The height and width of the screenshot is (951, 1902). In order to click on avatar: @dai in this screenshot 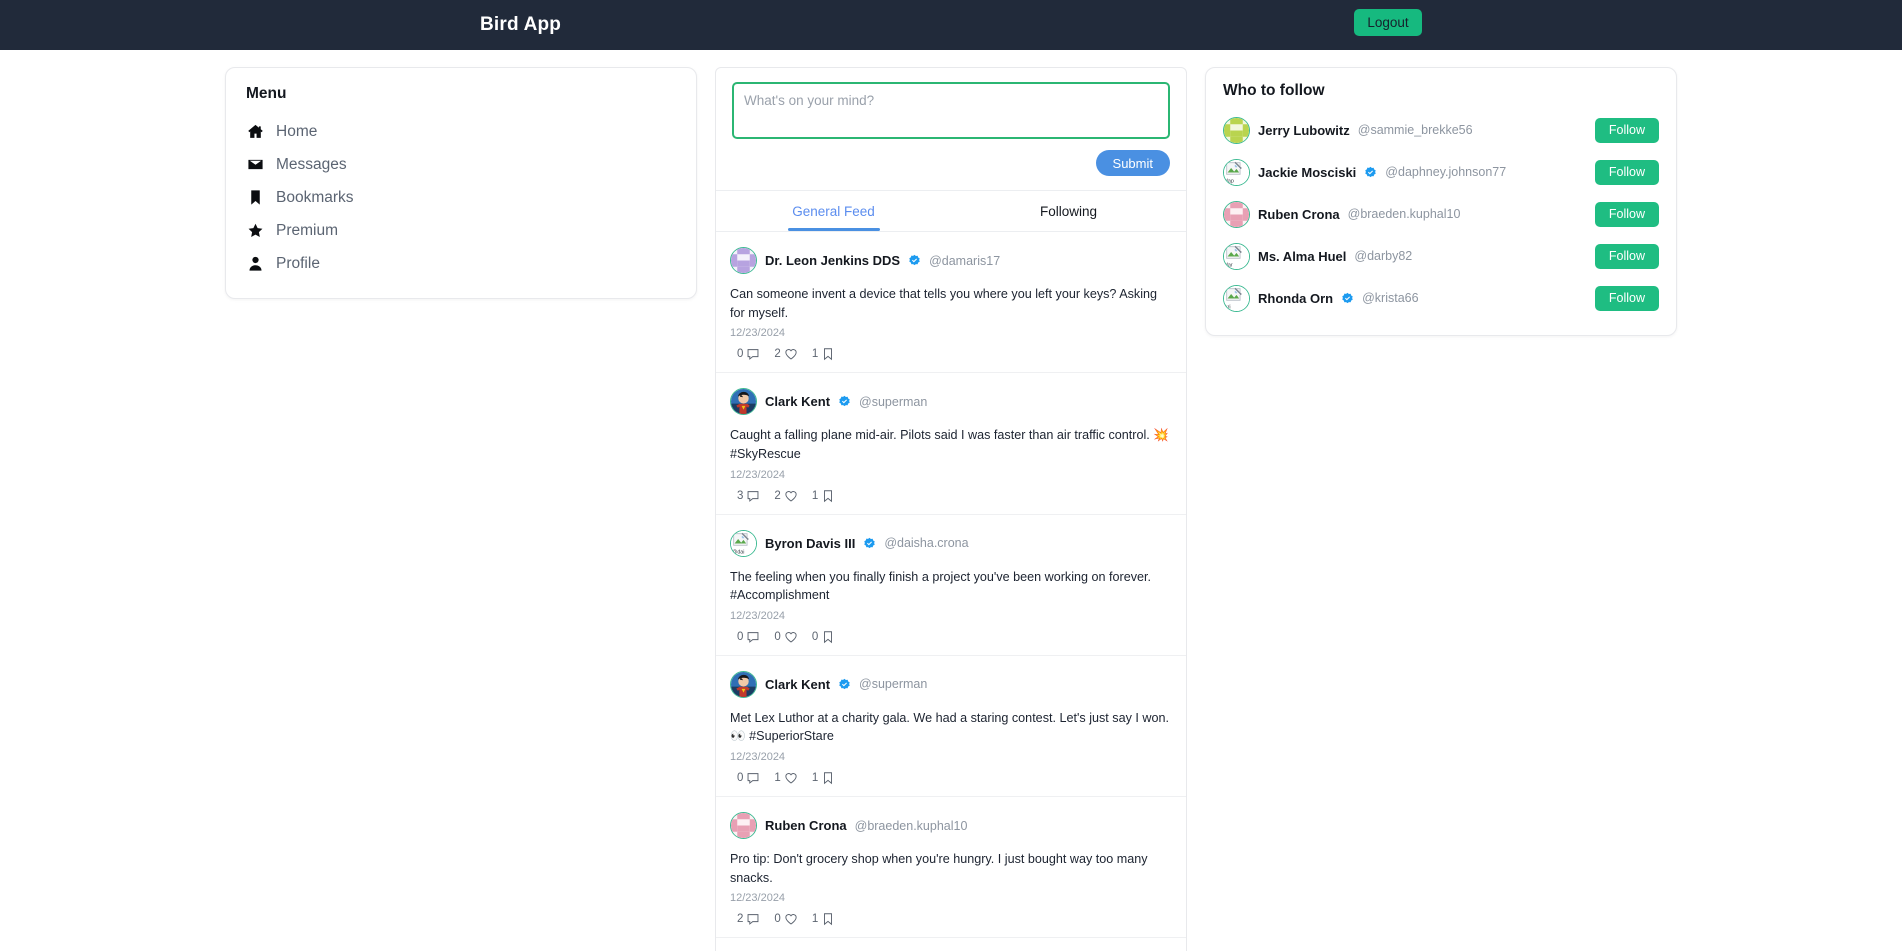, I will do `click(743, 543)`.